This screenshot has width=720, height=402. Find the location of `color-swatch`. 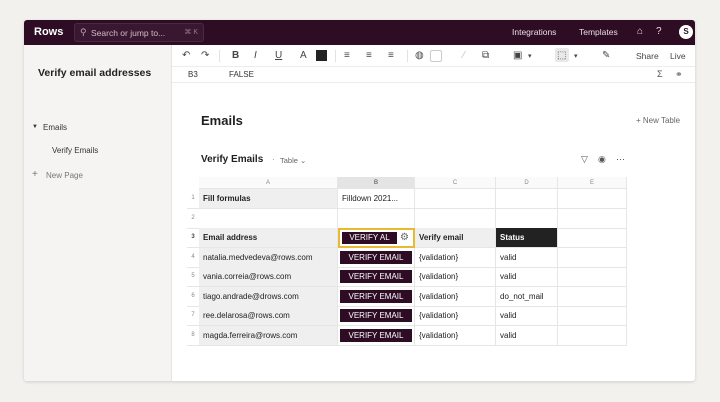

color-swatch is located at coordinates (321, 55).